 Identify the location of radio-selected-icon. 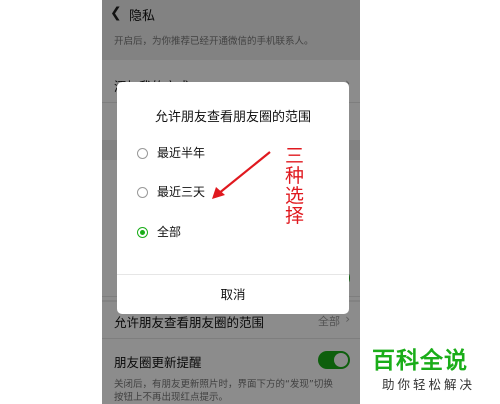
(142, 232).